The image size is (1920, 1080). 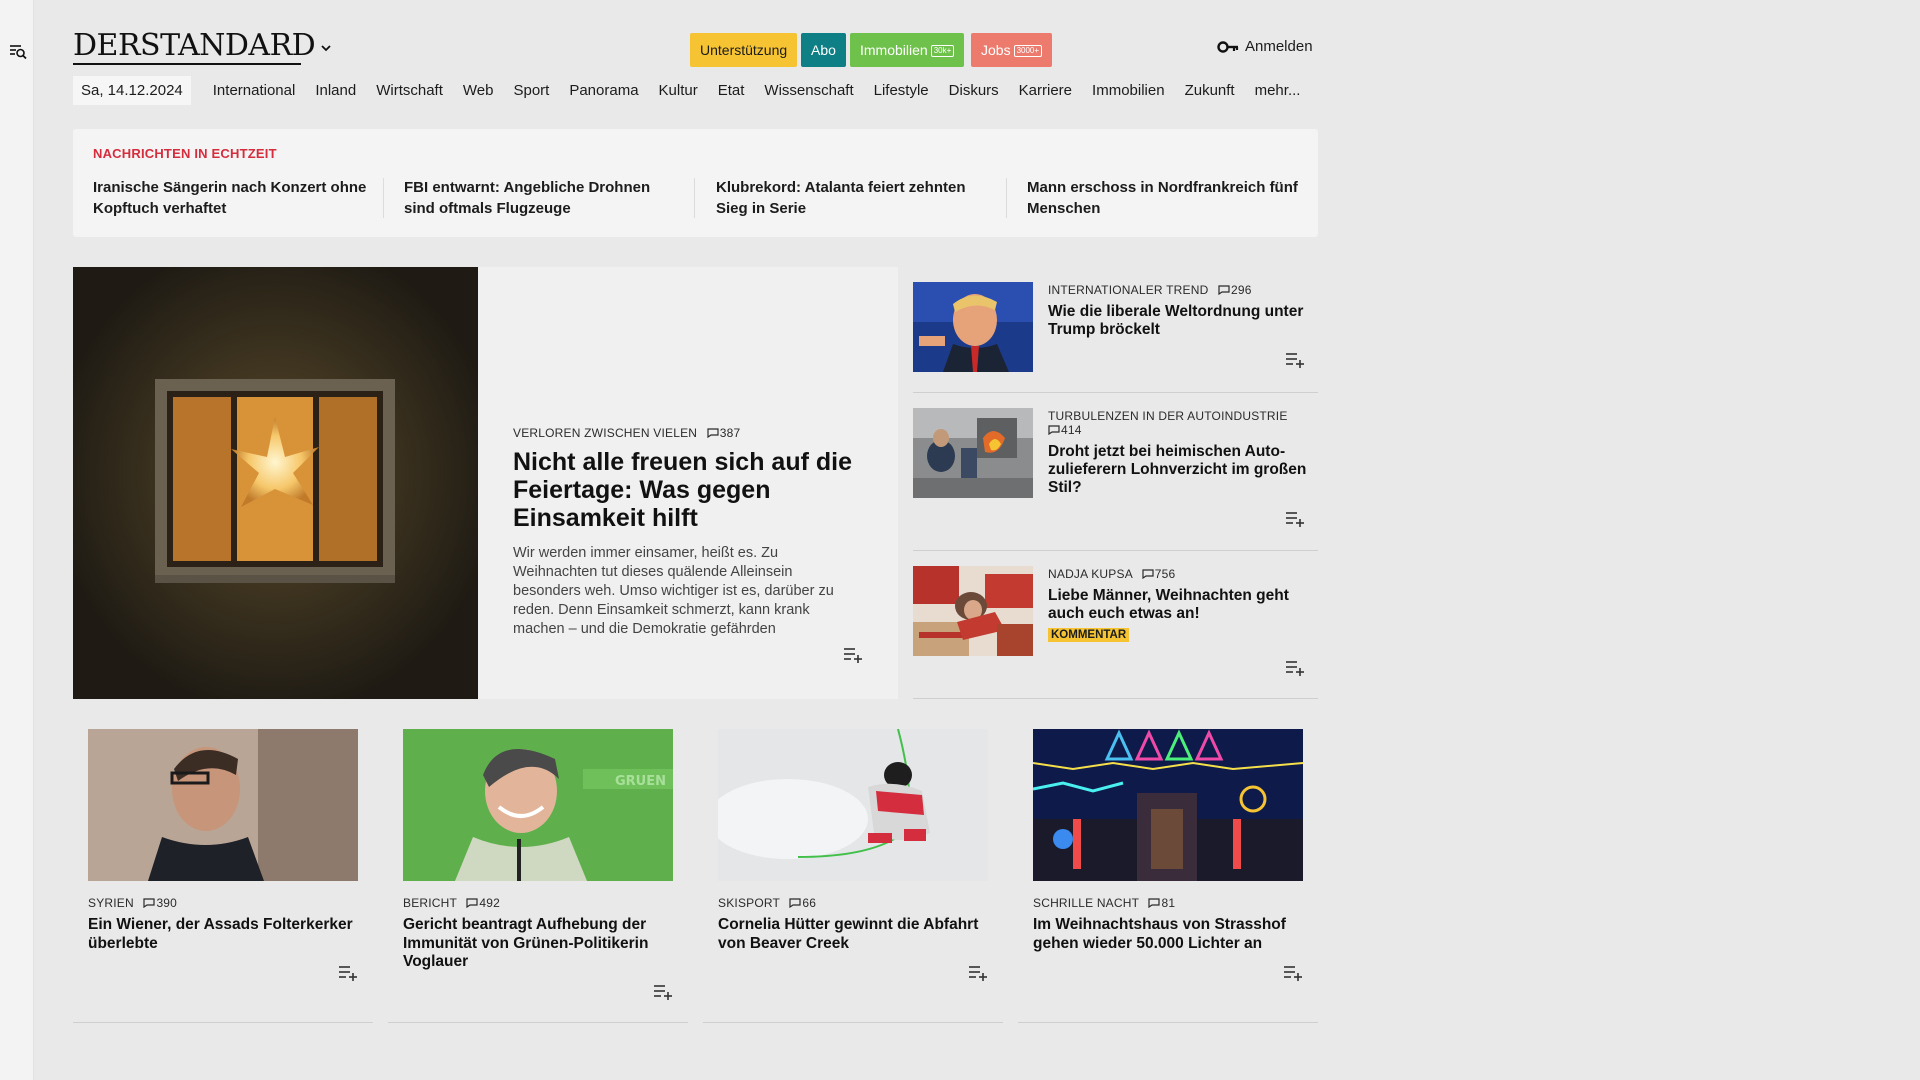 I want to click on support-button: Unterstützung, so click(x=744, y=50).